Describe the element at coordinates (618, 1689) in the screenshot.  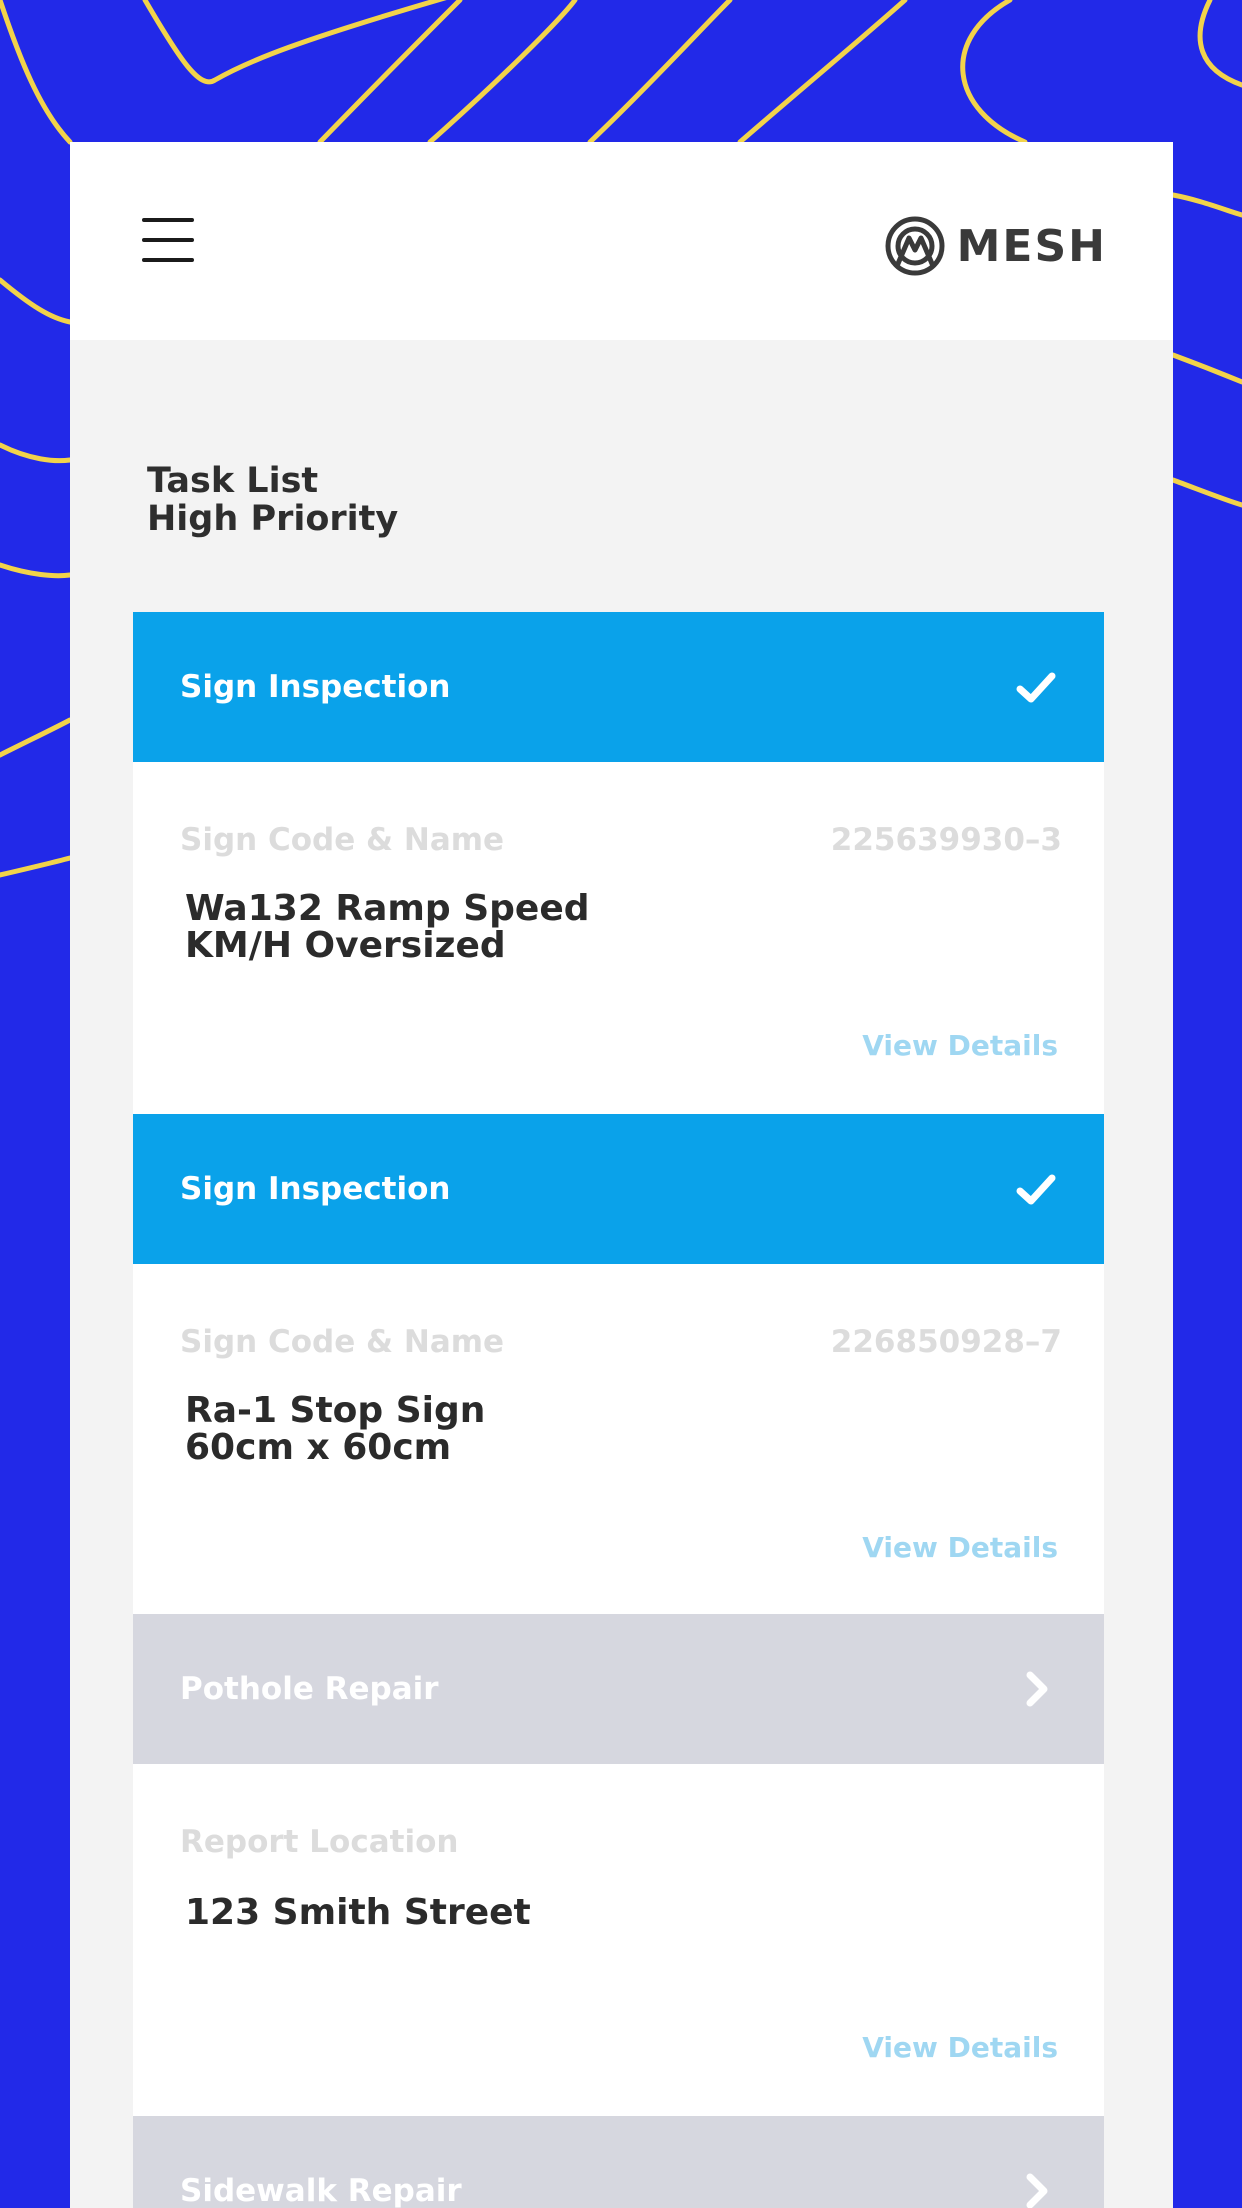
I see `task-header-pothole-repair: Pothole Repair` at that location.